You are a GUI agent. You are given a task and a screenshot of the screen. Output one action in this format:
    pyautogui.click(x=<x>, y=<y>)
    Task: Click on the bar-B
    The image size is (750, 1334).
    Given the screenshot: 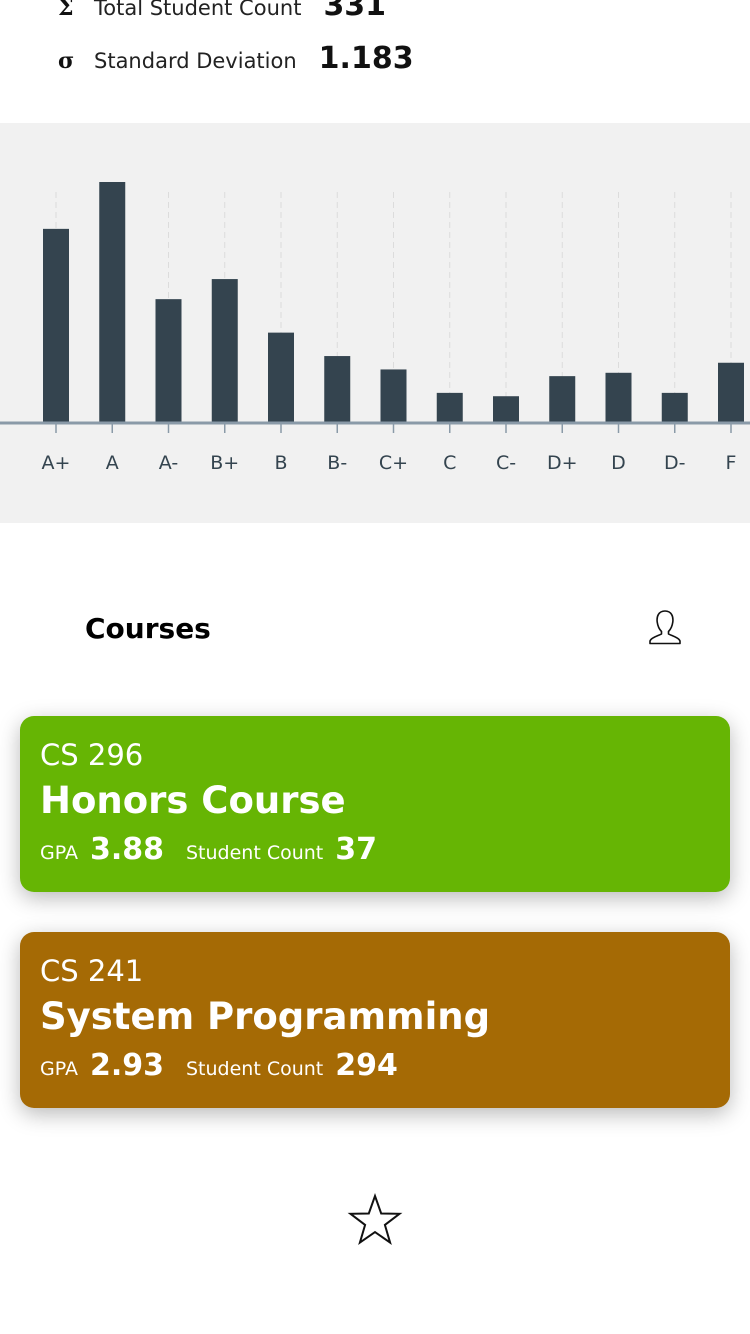 What is the action you would take?
    pyautogui.click(x=281, y=377)
    